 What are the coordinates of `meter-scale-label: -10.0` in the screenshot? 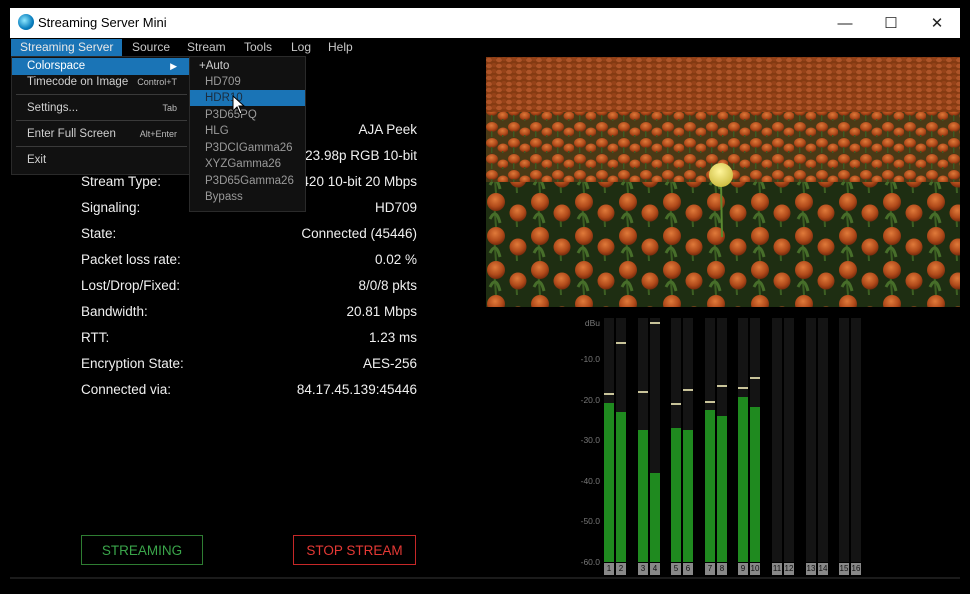 It's located at (590, 359).